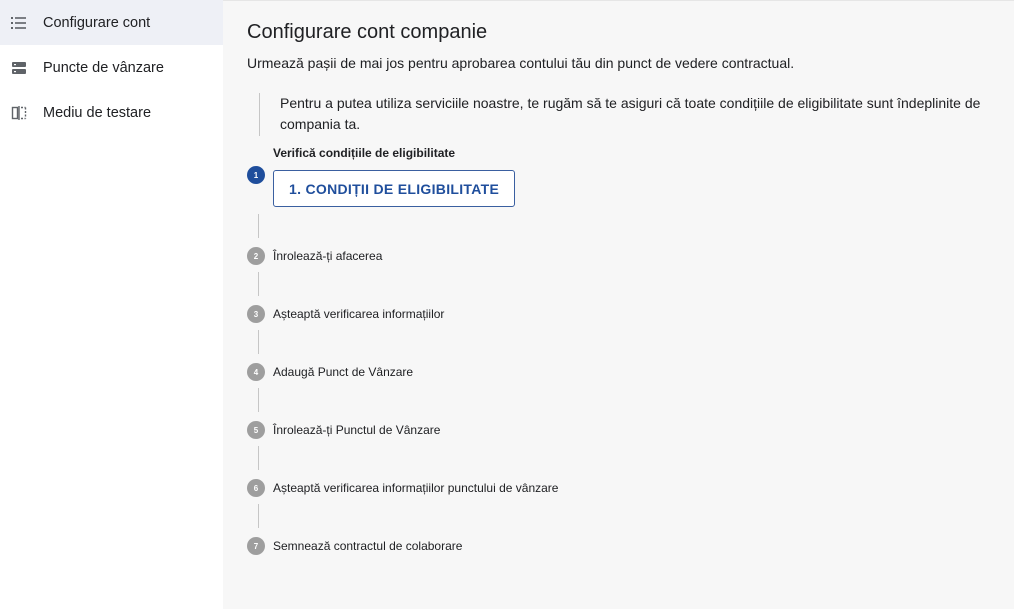 This screenshot has width=1014, height=609. Describe the element at coordinates (19, 23) in the screenshot. I see `list-icon` at that location.